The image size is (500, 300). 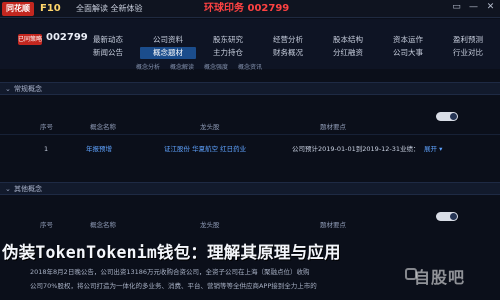 I want to click on close-icon: ✕, so click(x=490, y=7).